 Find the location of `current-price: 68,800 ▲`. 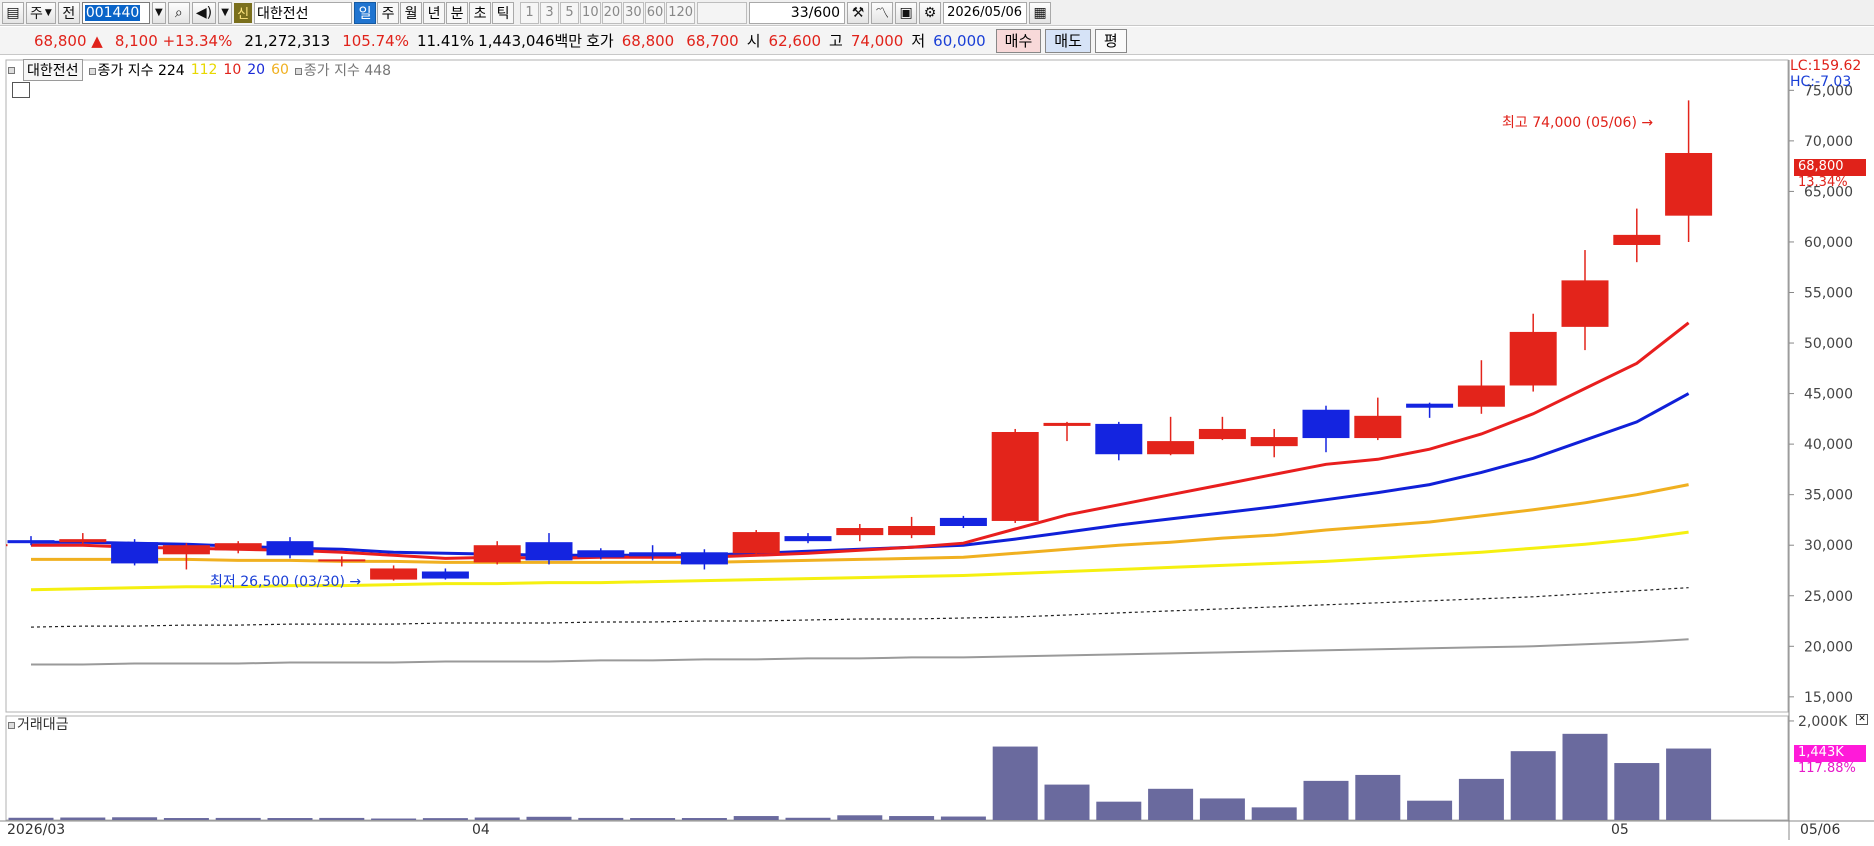

current-price: 68,800 ▲ is located at coordinates (54, 41).